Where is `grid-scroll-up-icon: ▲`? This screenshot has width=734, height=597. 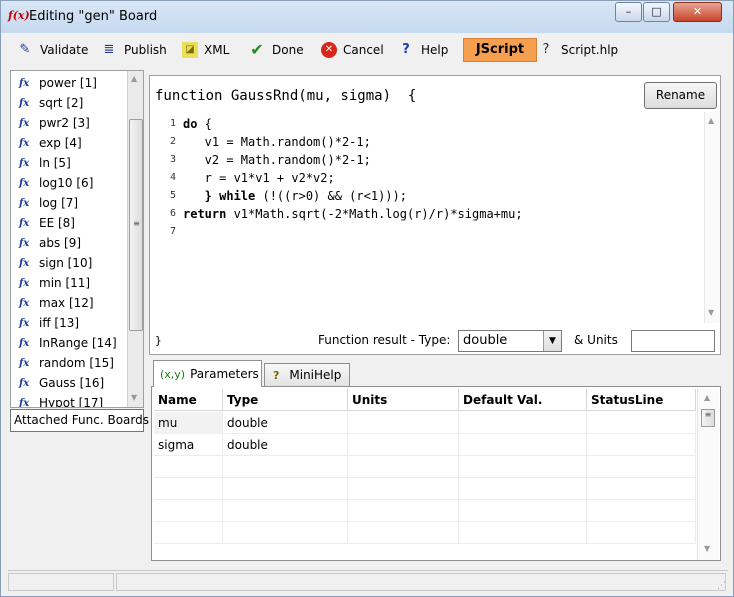
grid-scroll-up-icon: ▲ is located at coordinates (707, 397).